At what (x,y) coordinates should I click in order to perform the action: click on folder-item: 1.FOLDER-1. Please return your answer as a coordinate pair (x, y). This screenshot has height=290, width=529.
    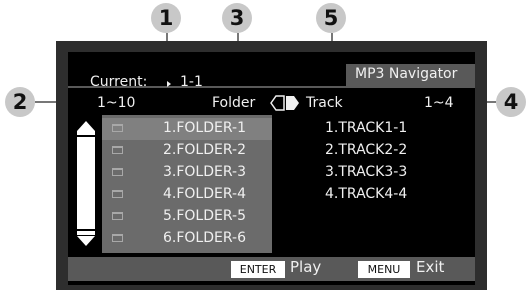
    Looking at the image, I should click on (187, 129).